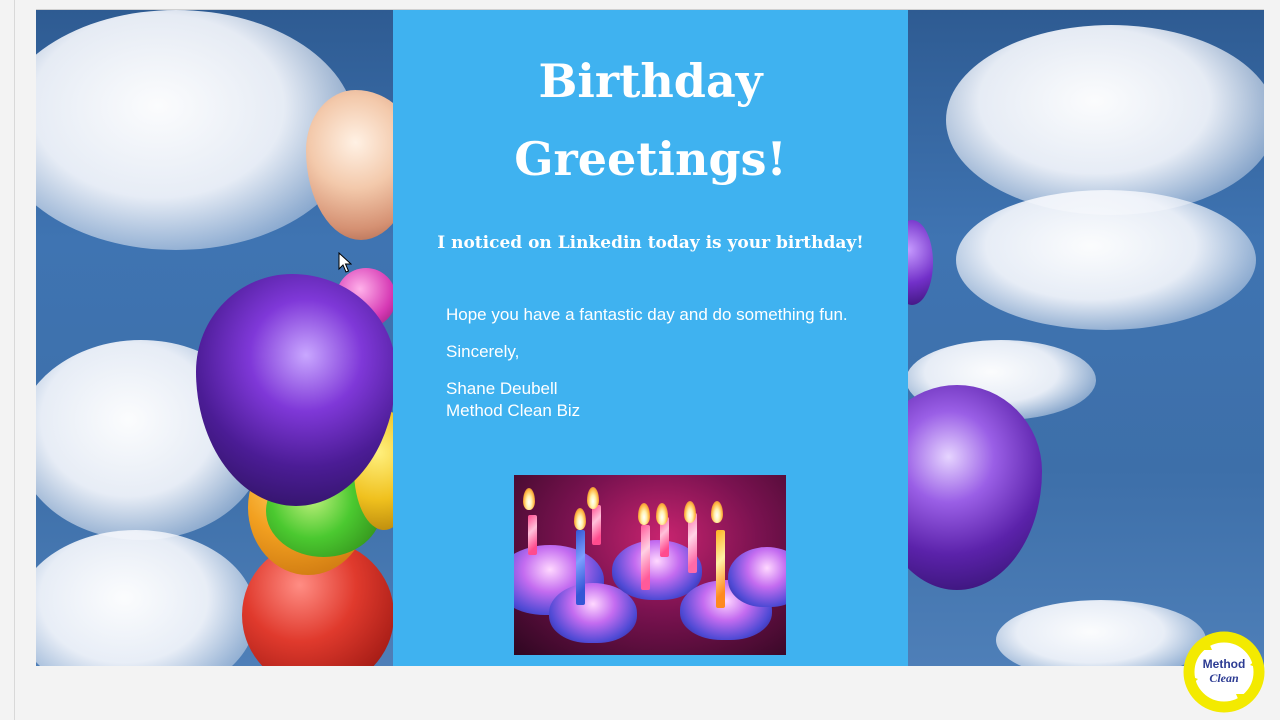 The width and height of the screenshot is (1280, 720). I want to click on cupcake, so click(757, 577).